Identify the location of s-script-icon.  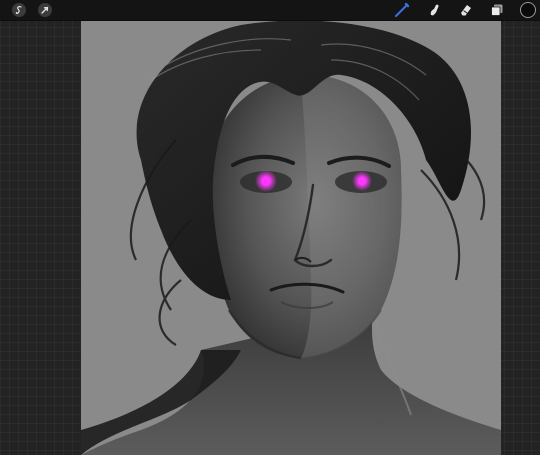
(18, 10).